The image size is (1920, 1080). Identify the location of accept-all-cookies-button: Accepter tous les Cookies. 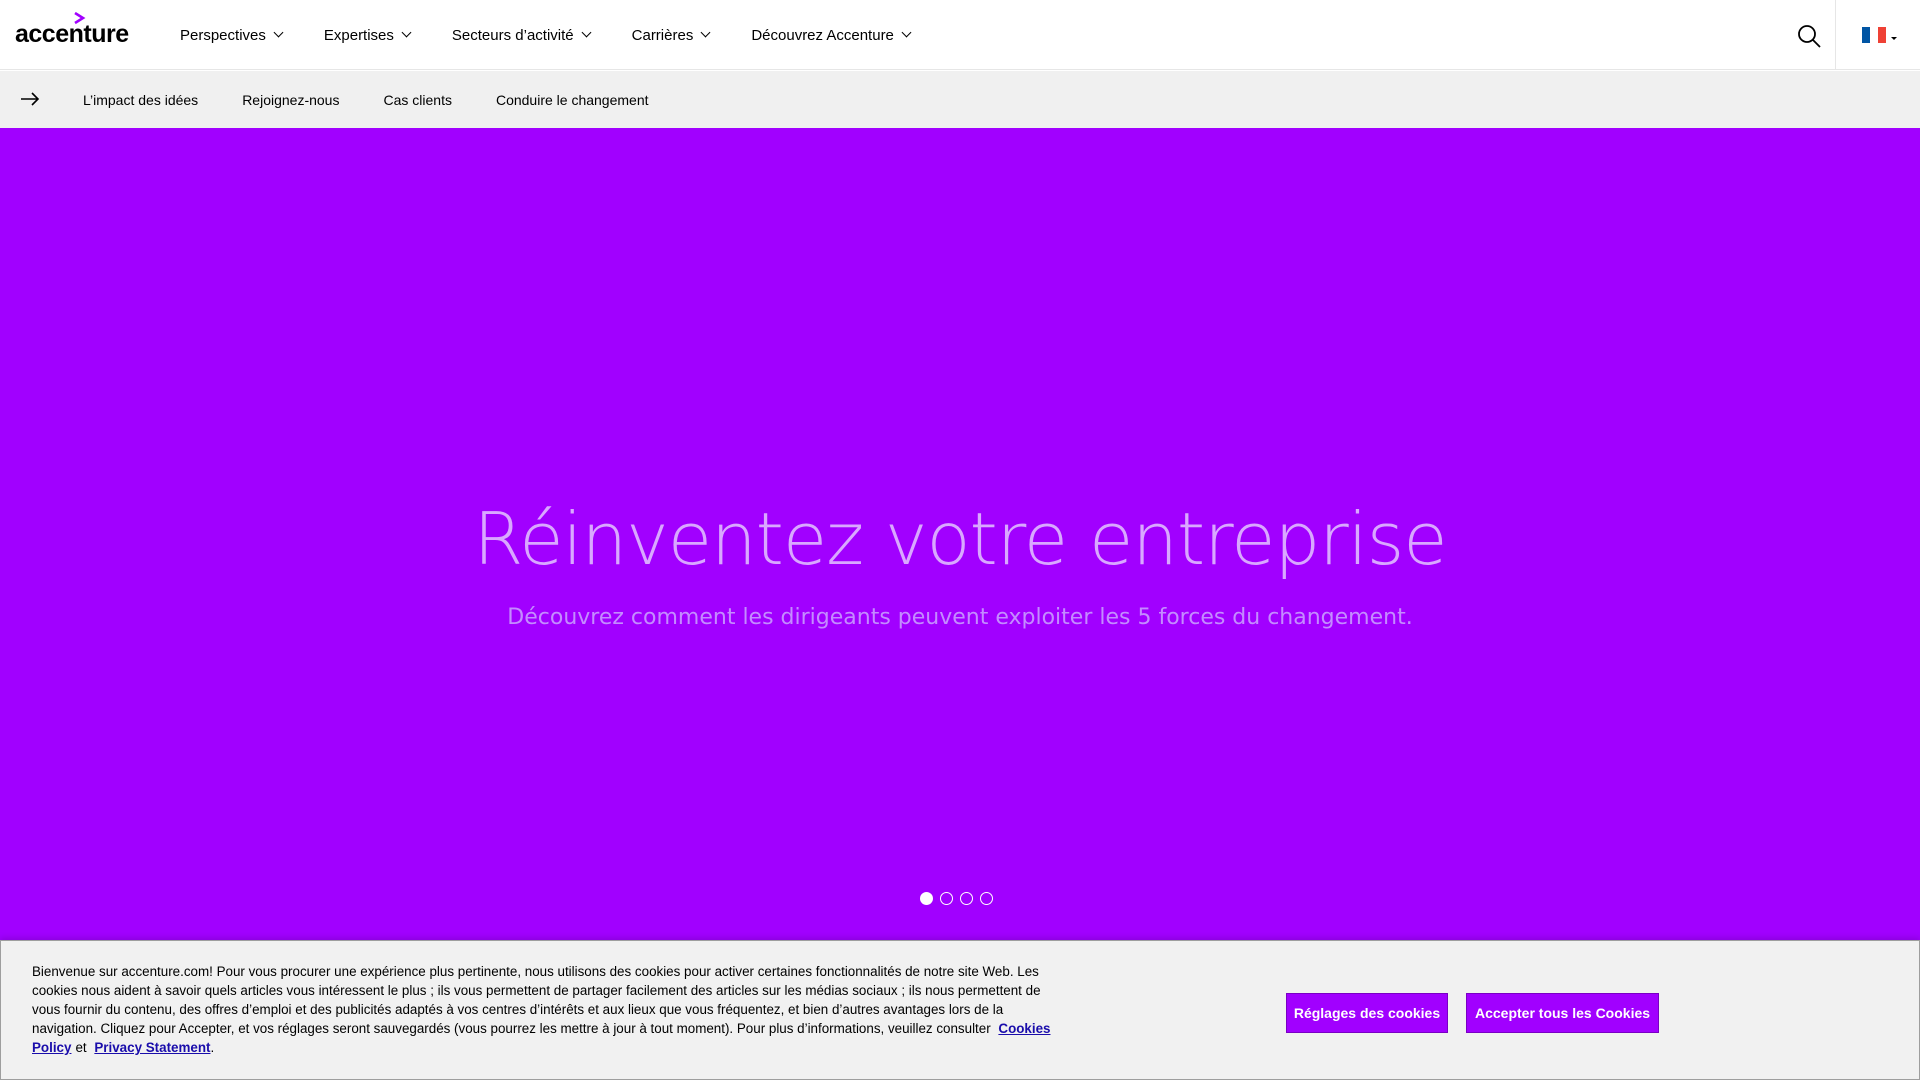
(1562, 1013).